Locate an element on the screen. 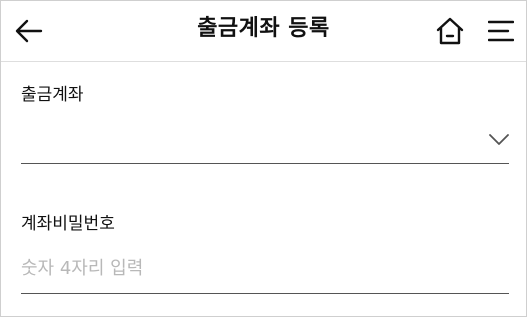 This screenshot has width=527, height=317. home-button is located at coordinates (450, 31).